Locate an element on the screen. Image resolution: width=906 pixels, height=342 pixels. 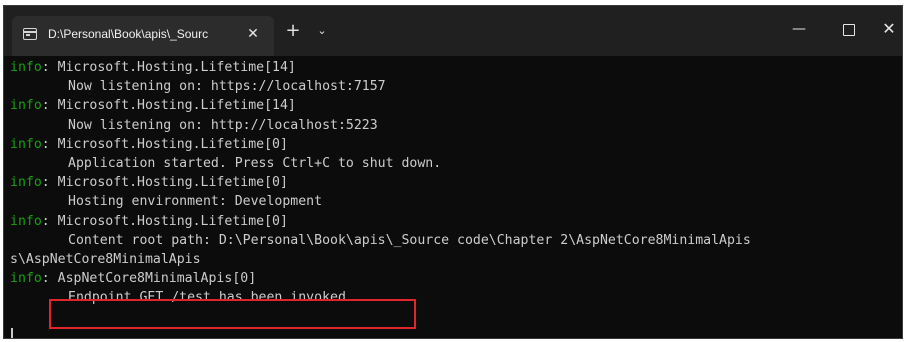
console-line: Now listening on: https://localhost:7157 is located at coordinates (456, 86).